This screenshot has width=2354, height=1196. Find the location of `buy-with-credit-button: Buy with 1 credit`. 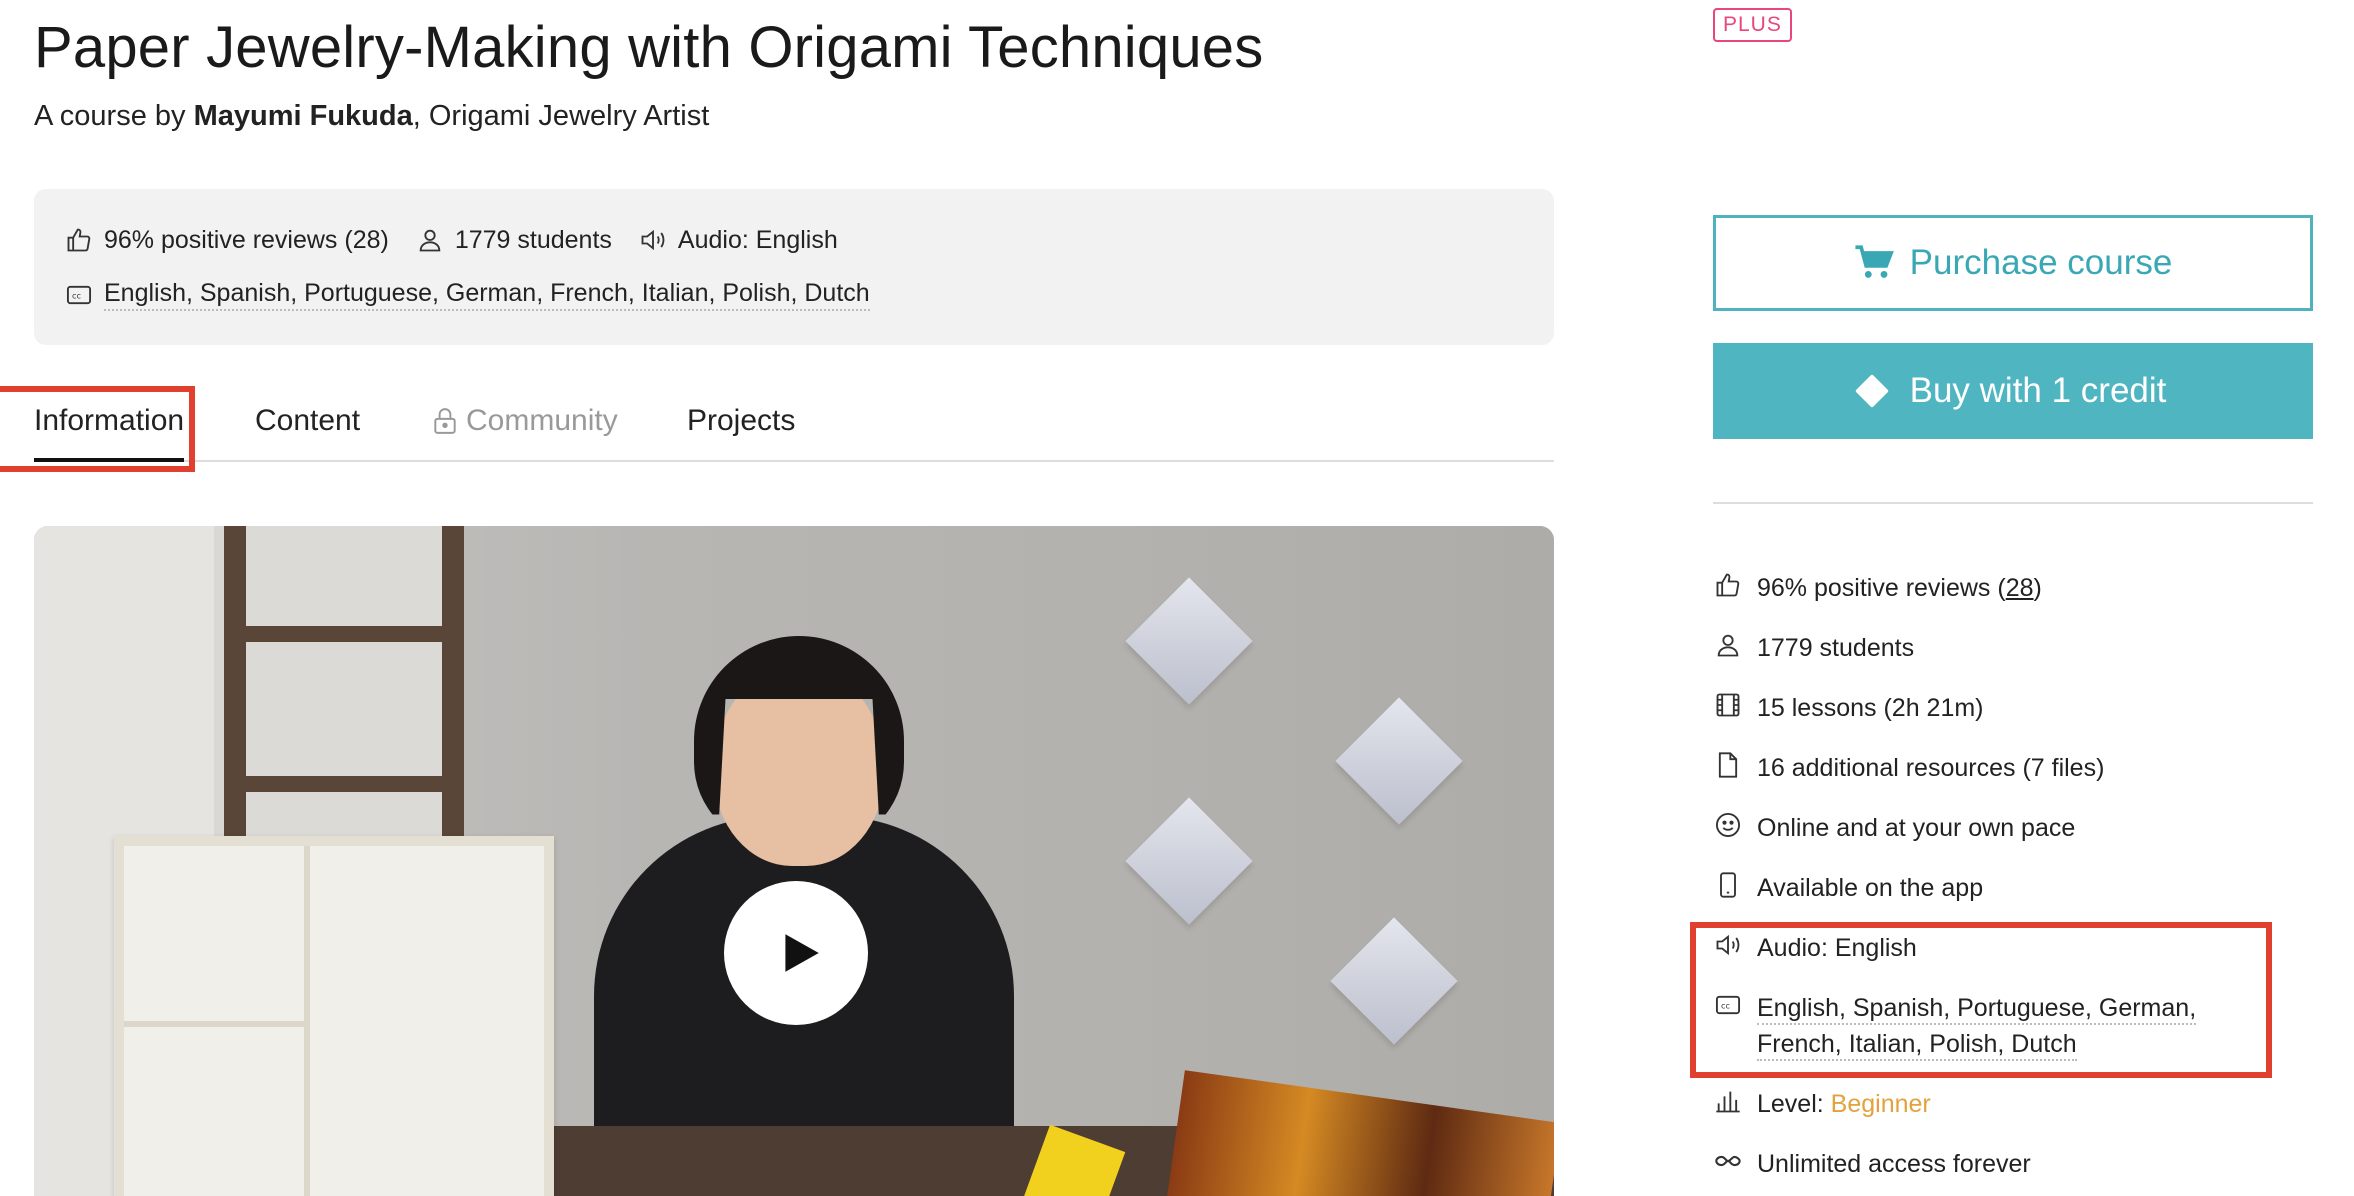

buy-with-credit-button: Buy with 1 credit is located at coordinates (2013, 391).